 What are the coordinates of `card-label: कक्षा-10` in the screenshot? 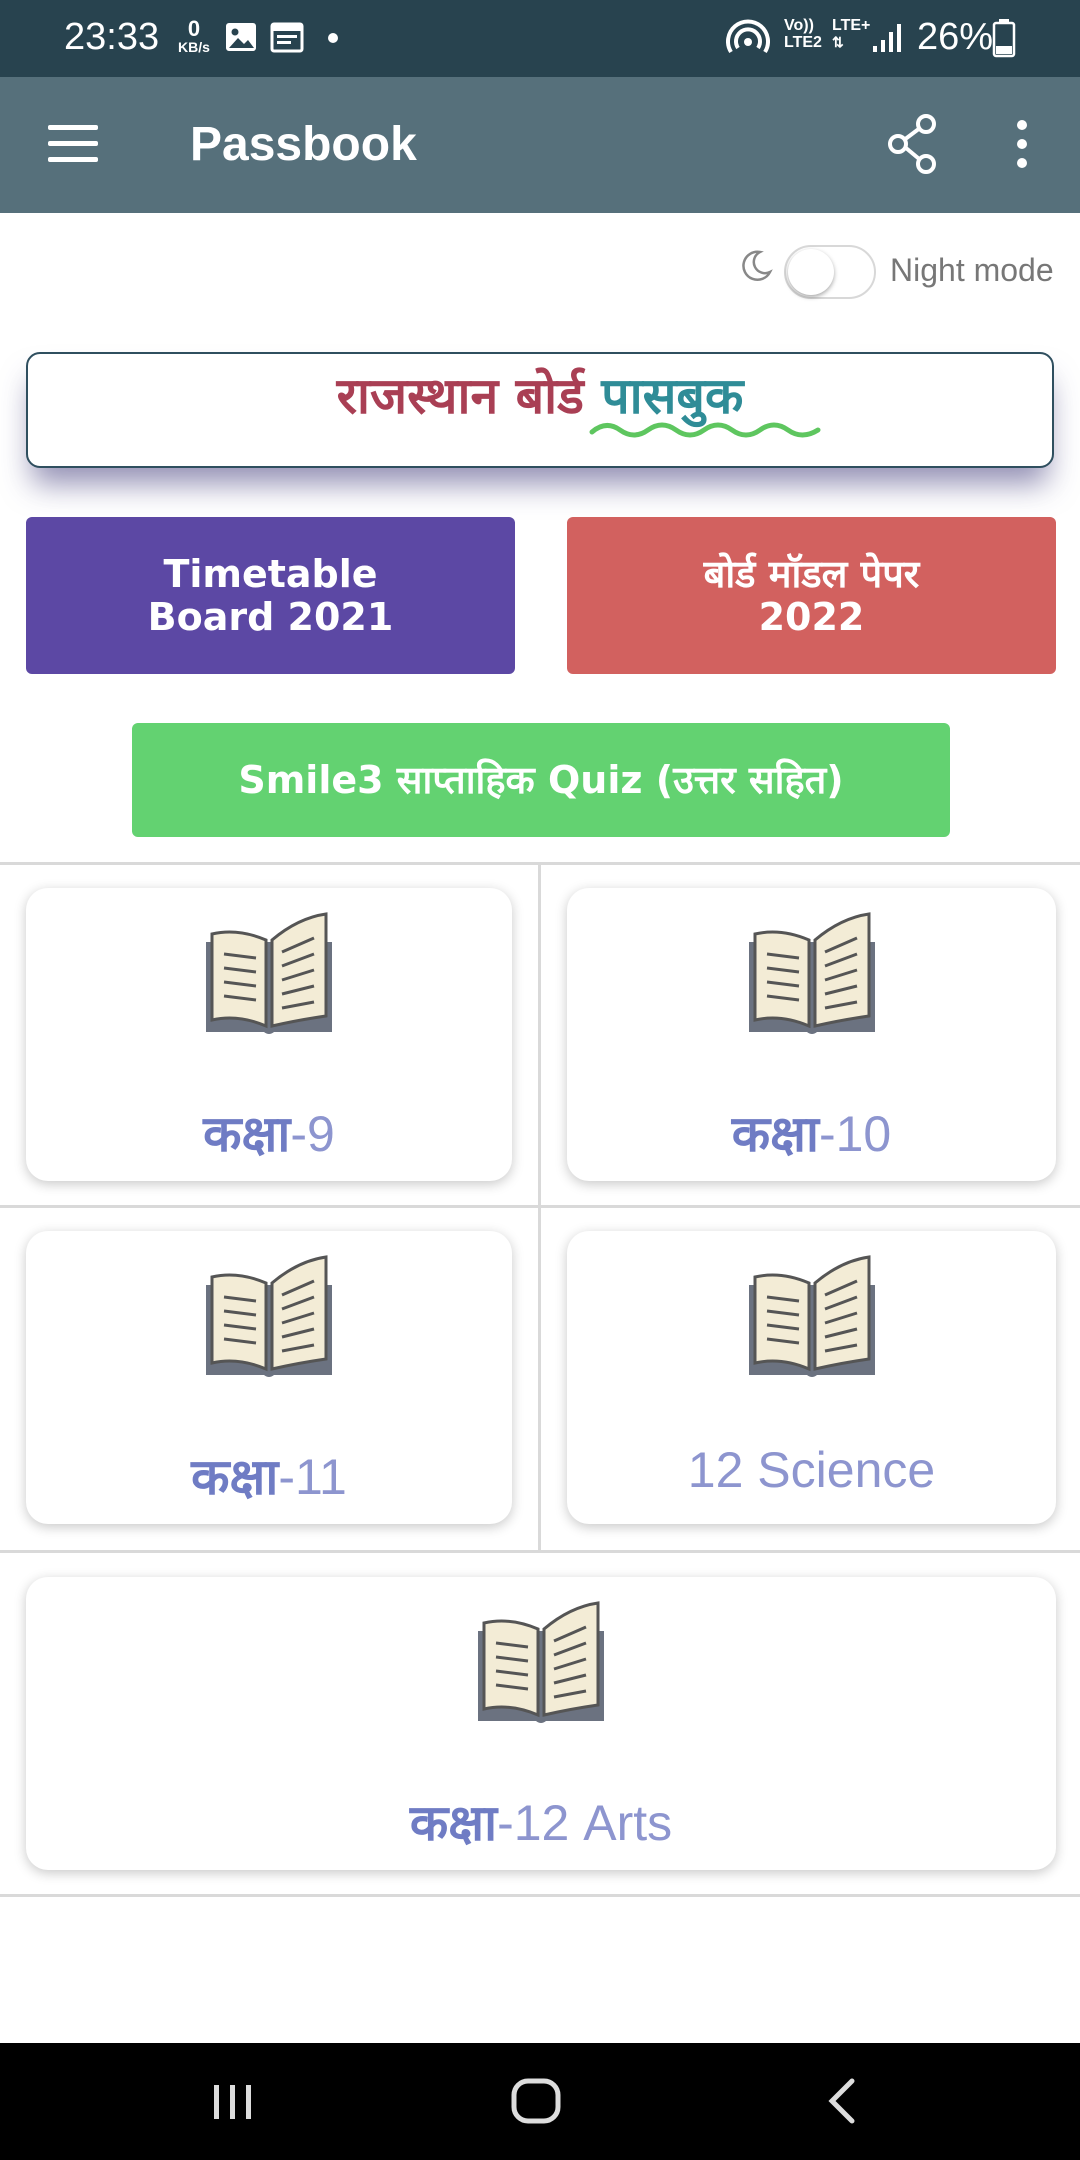 It's located at (811, 1132).